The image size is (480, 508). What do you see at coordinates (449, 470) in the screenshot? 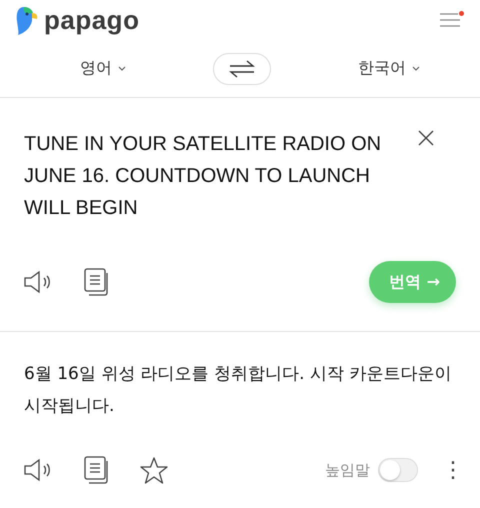
I see `more-options-button: ⋮` at bounding box center [449, 470].